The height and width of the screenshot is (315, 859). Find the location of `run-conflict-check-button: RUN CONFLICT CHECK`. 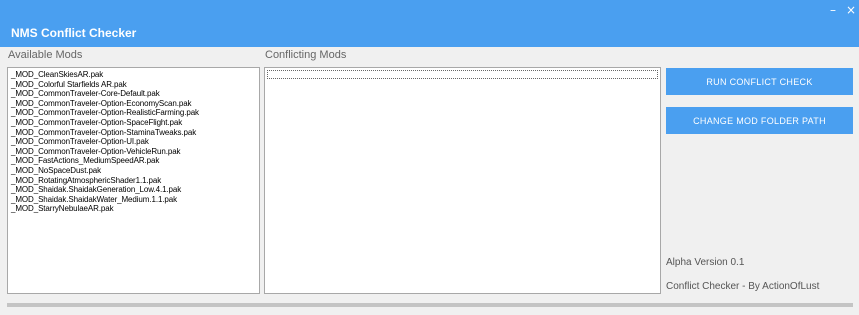

run-conflict-check-button: RUN CONFLICT CHECK is located at coordinates (759, 81).